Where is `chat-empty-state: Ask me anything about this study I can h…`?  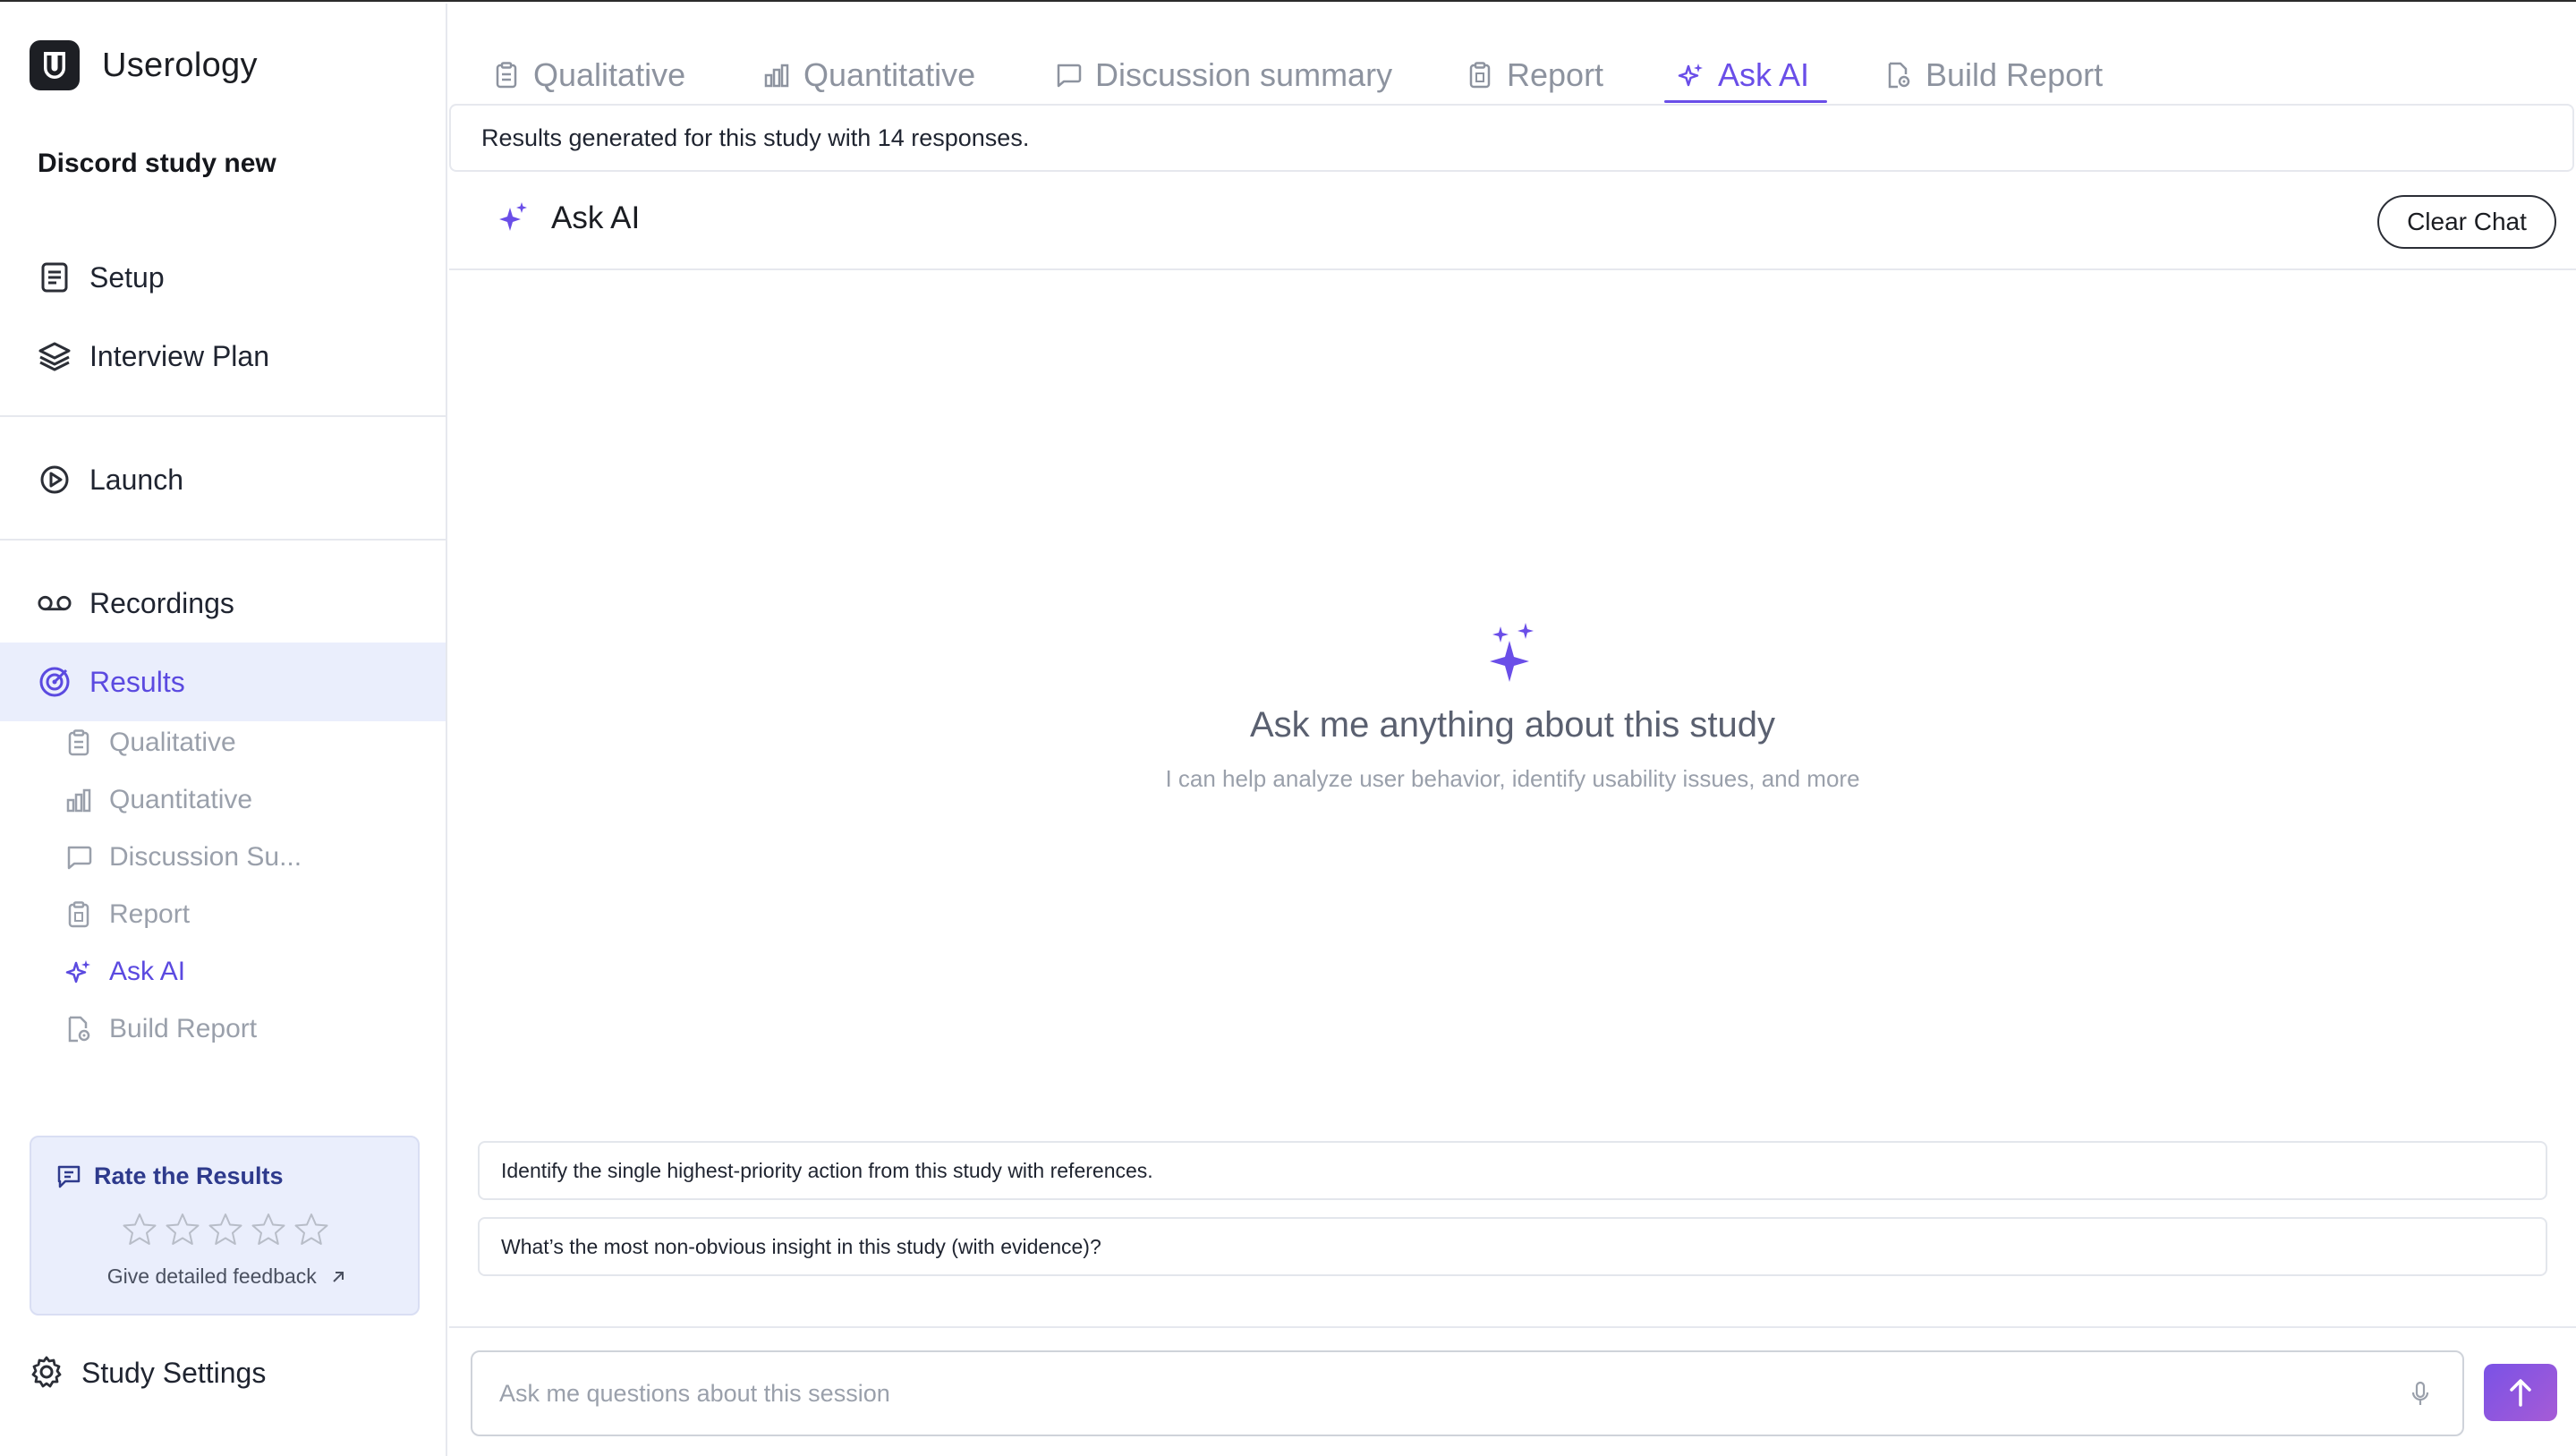 chat-empty-state: Ask me anything about this study I can h… is located at coordinates (1512, 707).